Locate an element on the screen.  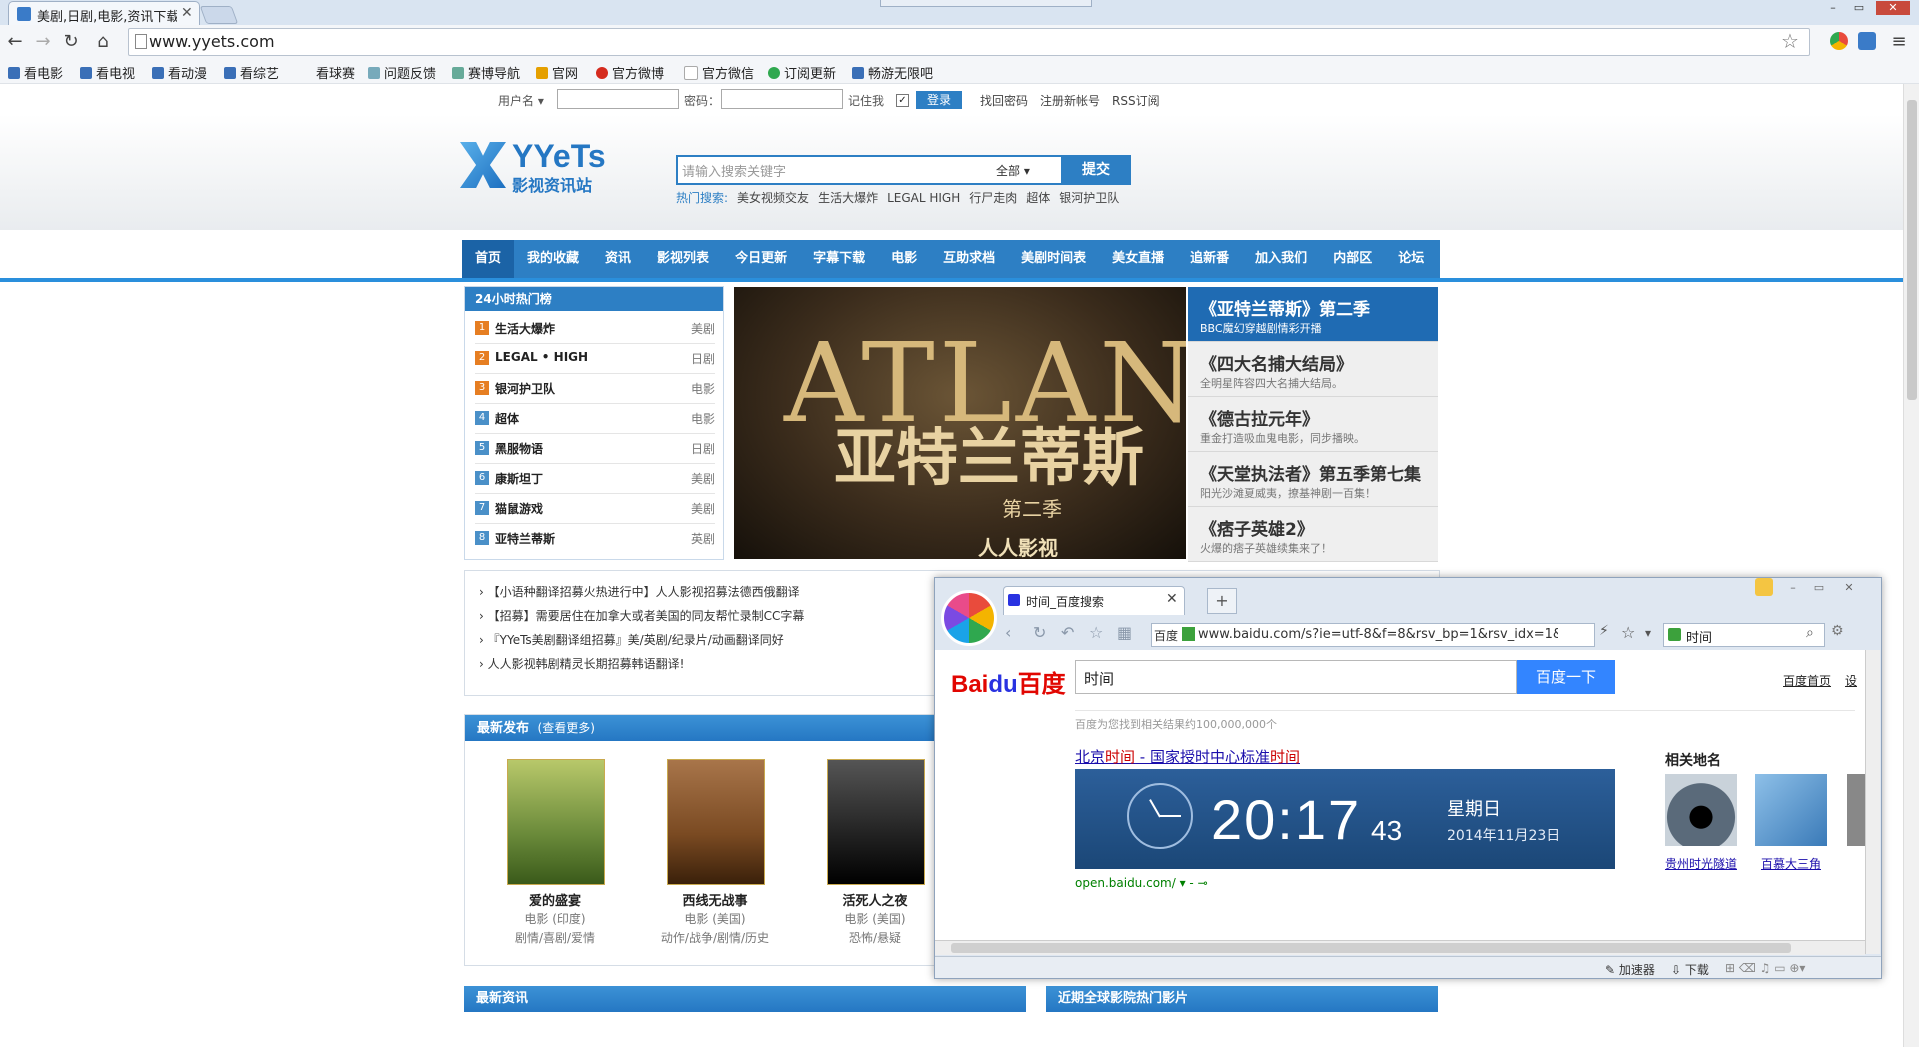
nav-item-anime: 追新番 is located at coordinates (1209, 259).